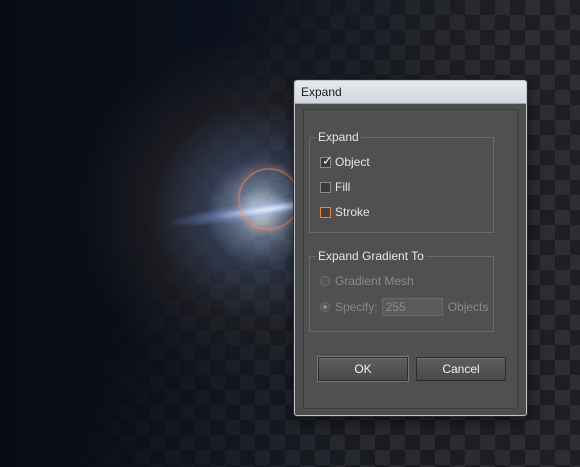 Image resolution: width=580 pixels, height=467 pixels. What do you see at coordinates (325, 212) in the screenshot?
I see `stroke-checkbox` at bounding box center [325, 212].